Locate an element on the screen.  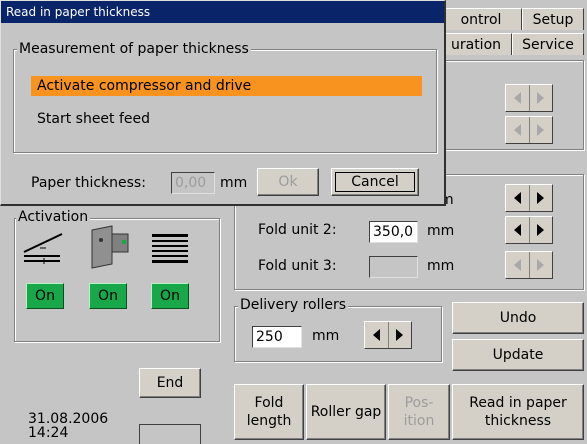
tab-setup-label: Setup is located at coordinates (553, 19).